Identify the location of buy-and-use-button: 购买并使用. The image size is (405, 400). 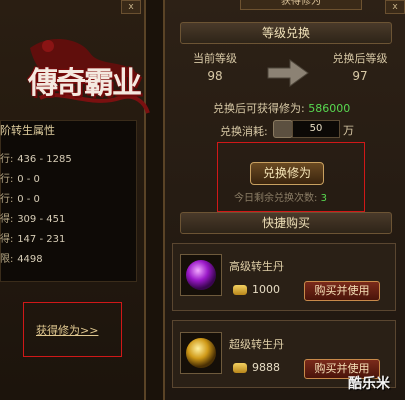
(342, 291).